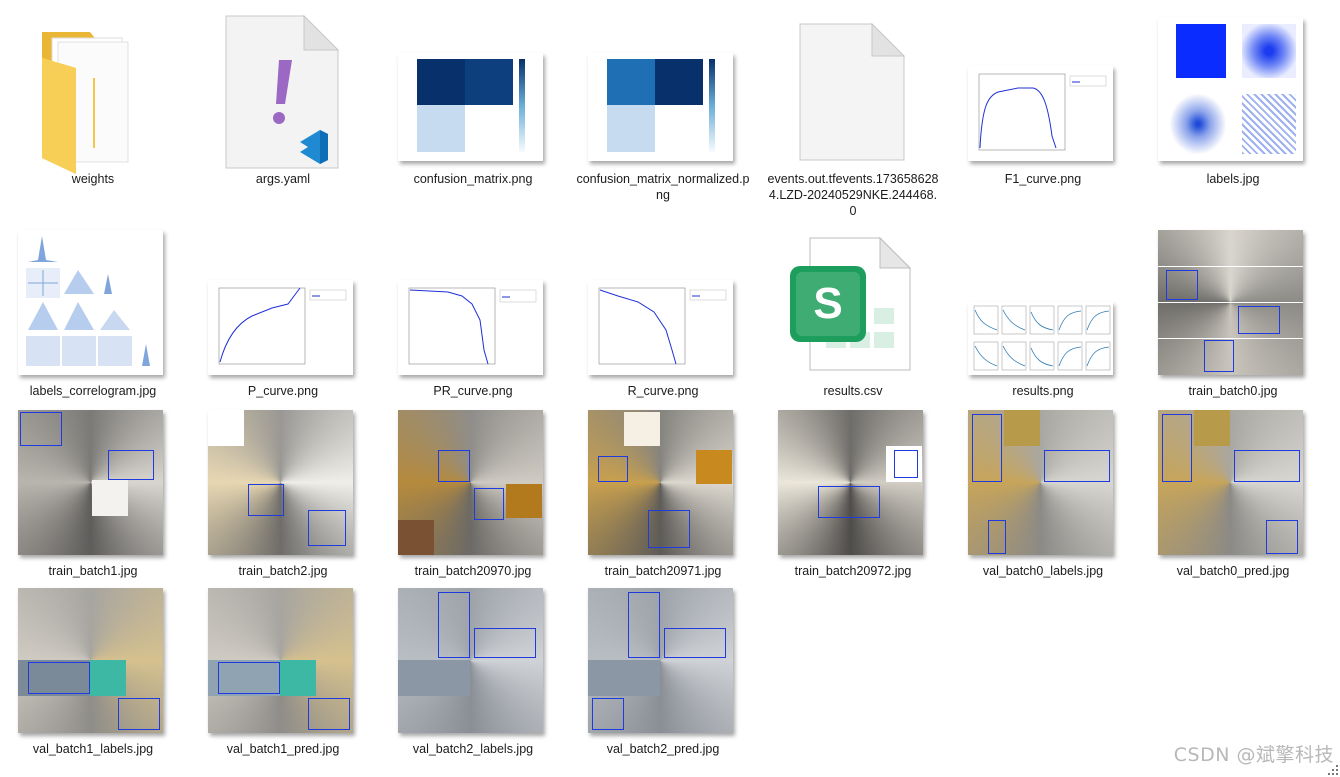 Image resolution: width=1340 pixels, height=777 pixels. What do you see at coordinates (1233, 179) in the screenshot?
I see `file-name: labels.jpg` at bounding box center [1233, 179].